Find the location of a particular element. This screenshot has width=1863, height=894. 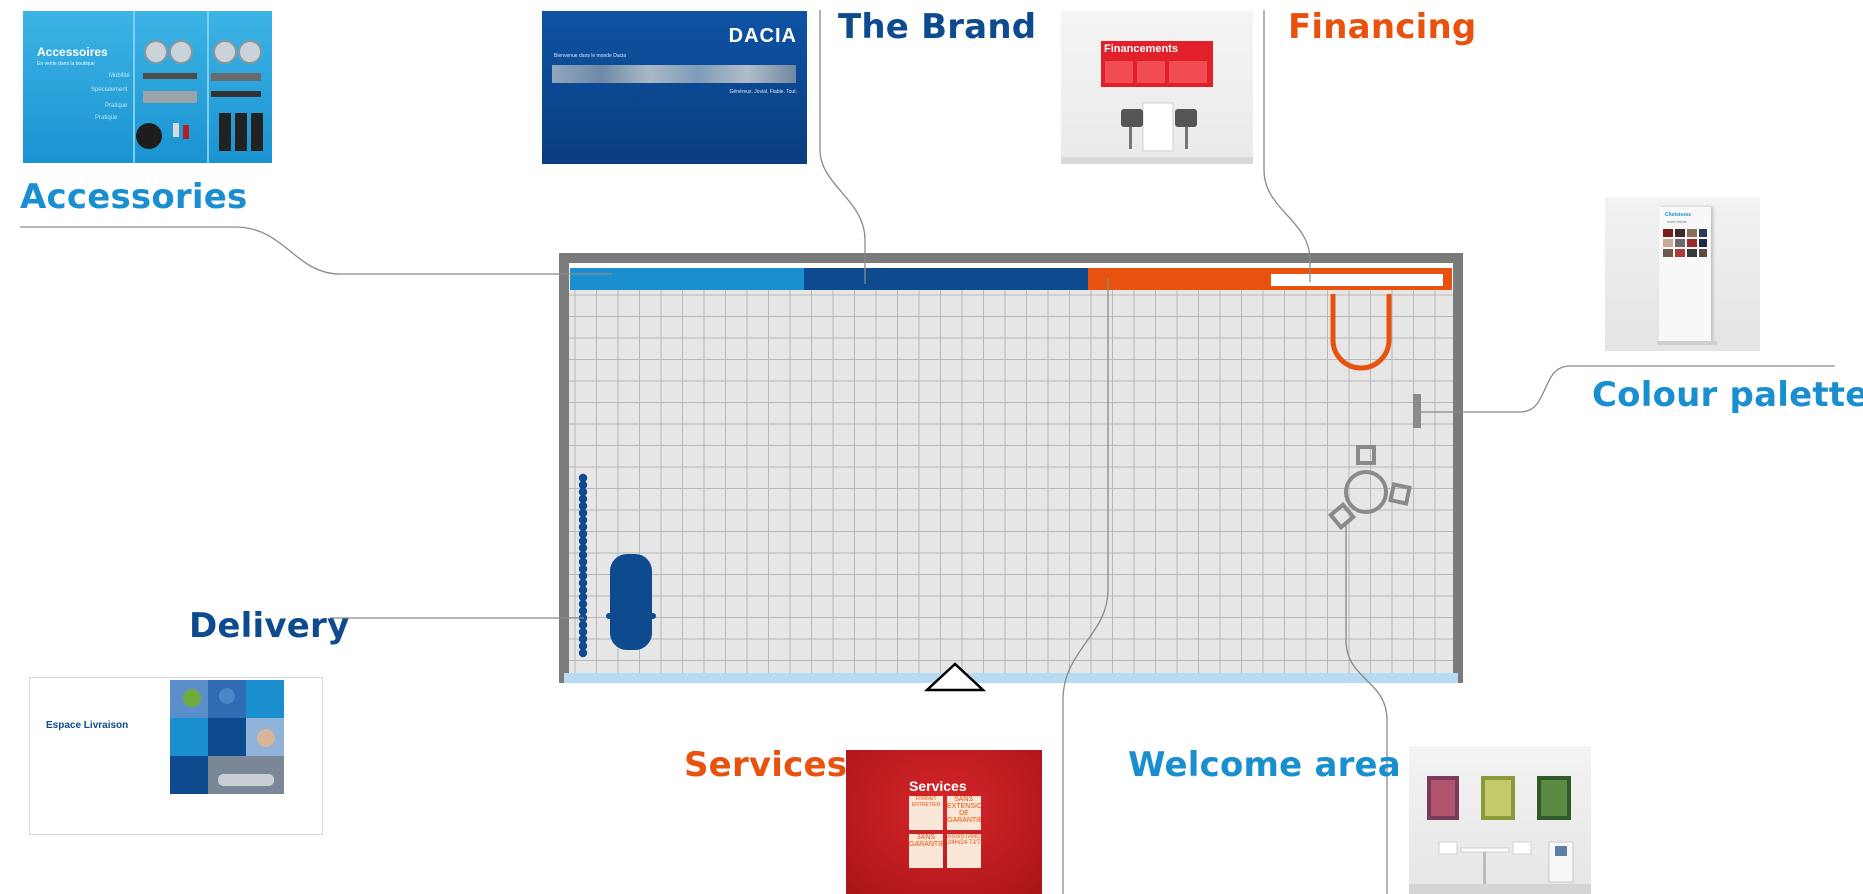

label-colour-palette: Colour palette is located at coordinates (1727, 395).